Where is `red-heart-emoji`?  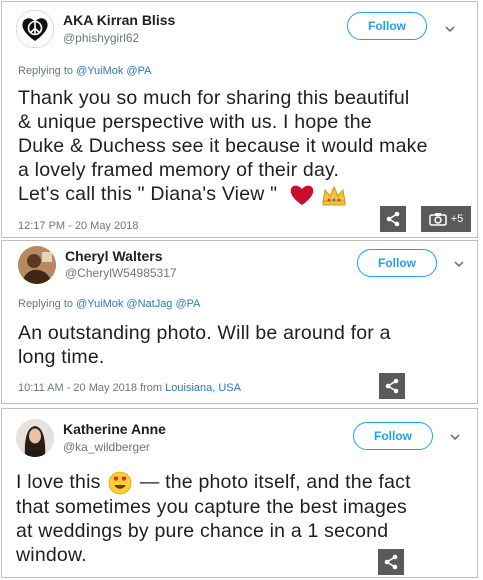
red-heart-emoji is located at coordinates (302, 195).